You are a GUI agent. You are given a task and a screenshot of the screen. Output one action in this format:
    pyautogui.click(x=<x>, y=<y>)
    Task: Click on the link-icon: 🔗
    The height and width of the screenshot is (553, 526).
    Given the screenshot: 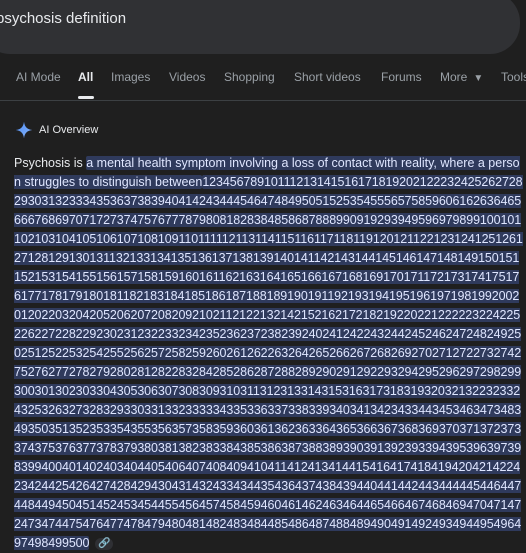 What is the action you would take?
    pyautogui.click(x=104, y=543)
    